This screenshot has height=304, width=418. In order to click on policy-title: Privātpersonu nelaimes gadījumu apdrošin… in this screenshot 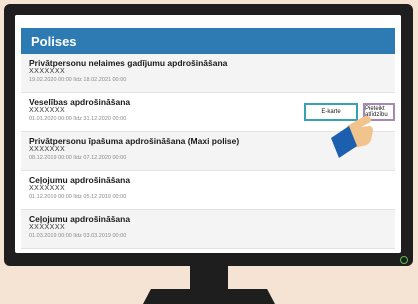, I will do `click(128, 63)`.